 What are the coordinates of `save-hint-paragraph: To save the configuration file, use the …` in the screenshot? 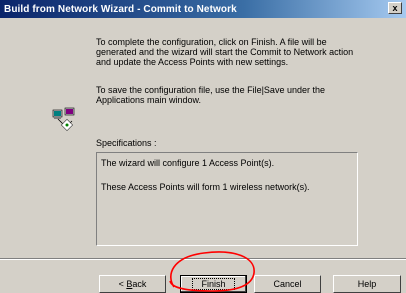 It's located at (210, 95).